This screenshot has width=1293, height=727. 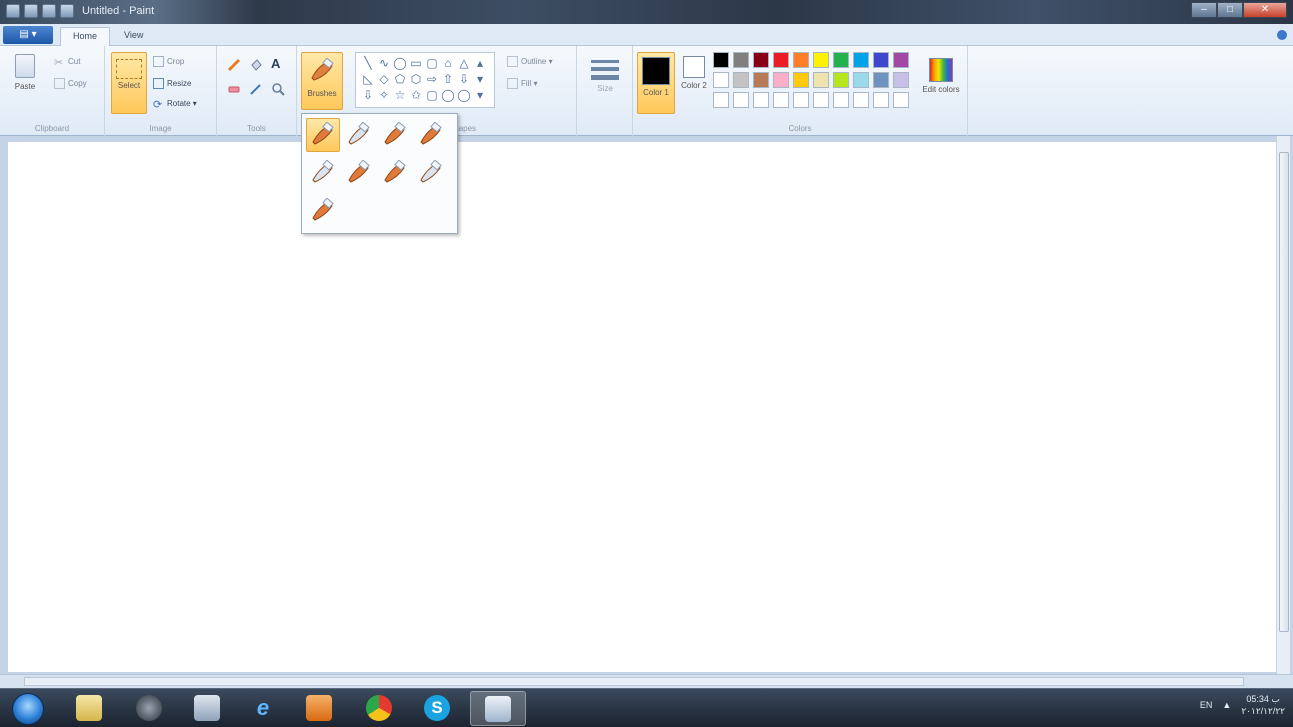 What do you see at coordinates (1204, 10) in the screenshot?
I see `minimize-button: –` at bounding box center [1204, 10].